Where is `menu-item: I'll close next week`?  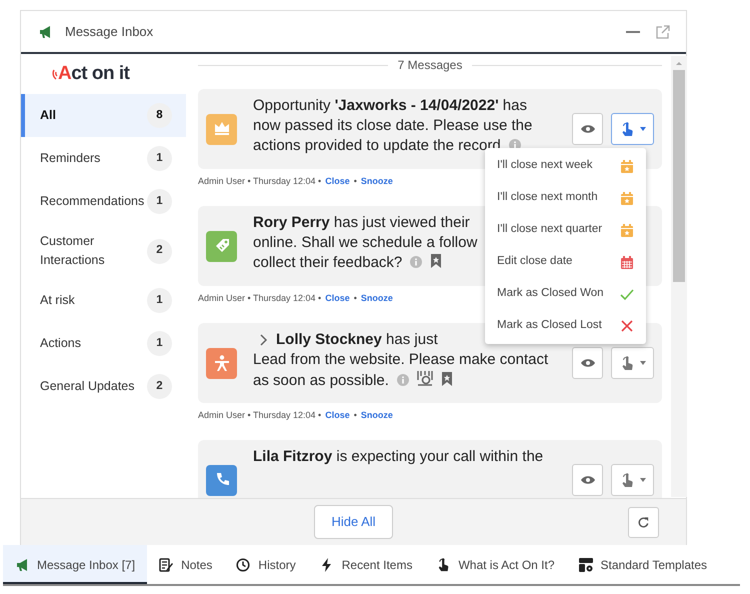 menu-item: I'll close next week is located at coordinates (565, 166).